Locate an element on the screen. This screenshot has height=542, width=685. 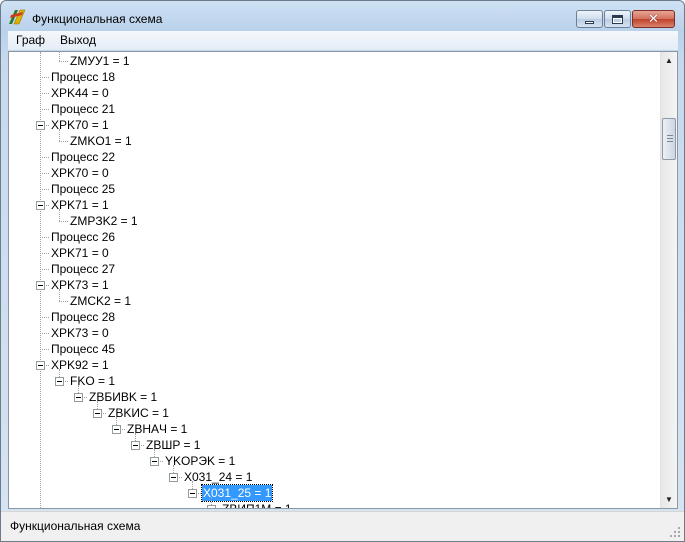
menu-item-graph: Граф is located at coordinates (30, 40).